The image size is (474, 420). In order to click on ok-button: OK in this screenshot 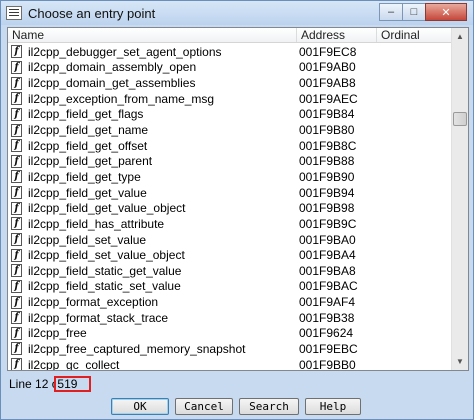, I will do `click(140, 406)`.